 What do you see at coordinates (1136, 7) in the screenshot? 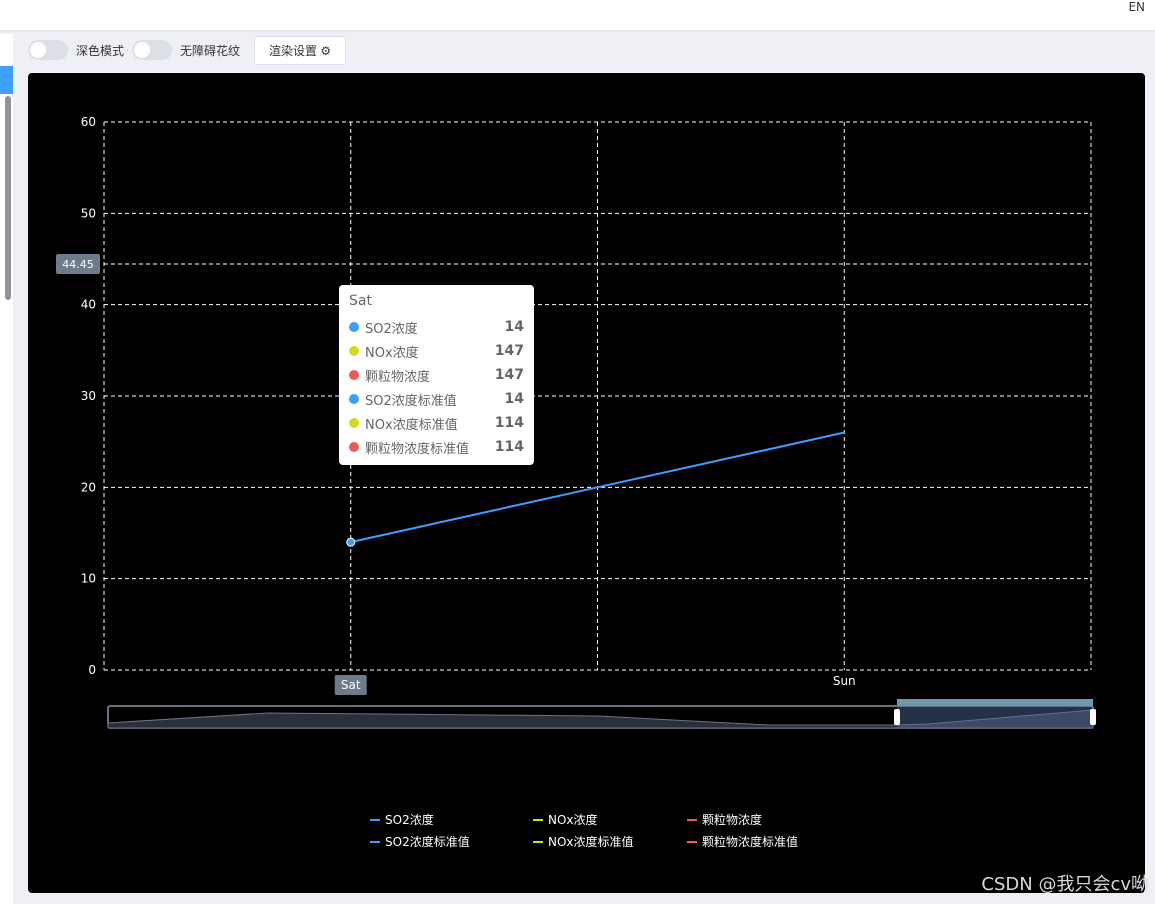
I see `language-switch: EN` at bounding box center [1136, 7].